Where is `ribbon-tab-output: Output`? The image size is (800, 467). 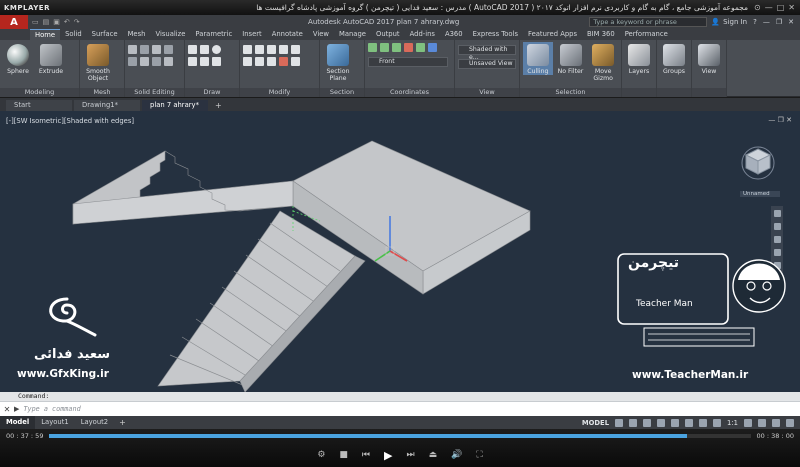 ribbon-tab-output: Output is located at coordinates (388, 34).